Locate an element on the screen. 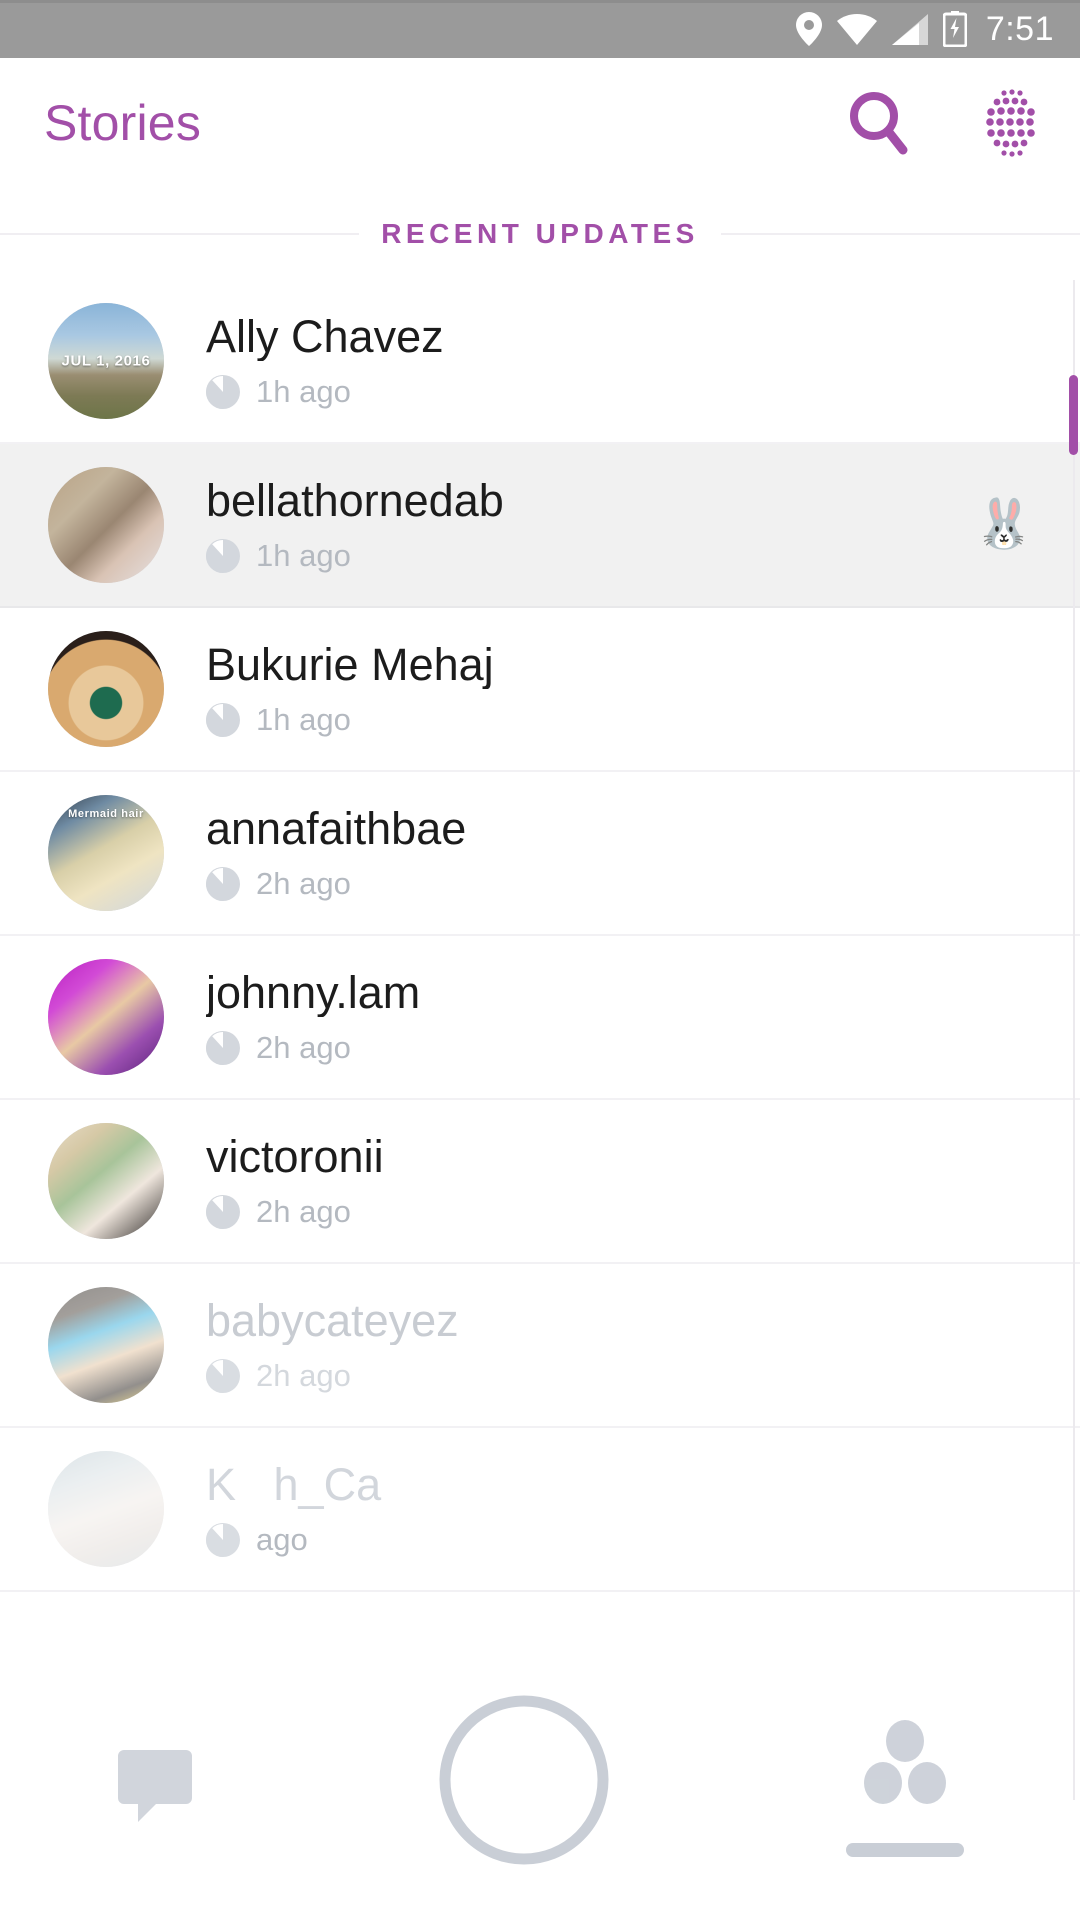 This screenshot has height=1920, width=1080. story-row: K h_Caago is located at coordinates (540, 1510).